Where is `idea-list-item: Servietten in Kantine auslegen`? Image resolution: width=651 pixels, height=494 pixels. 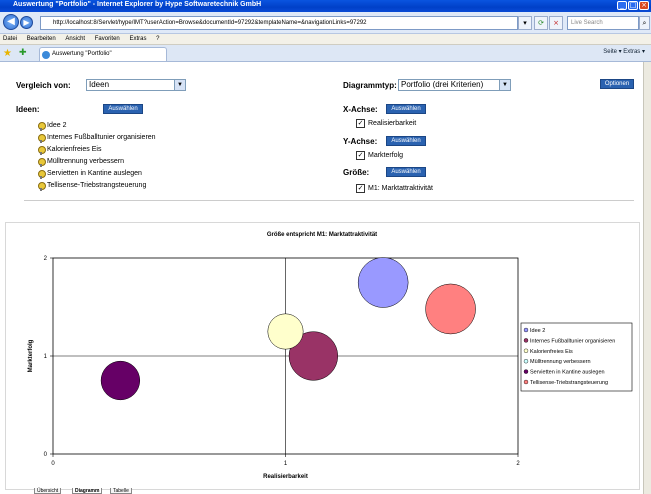
idea-list-item: Servietten in Kantine auslegen is located at coordinates (94, 174).